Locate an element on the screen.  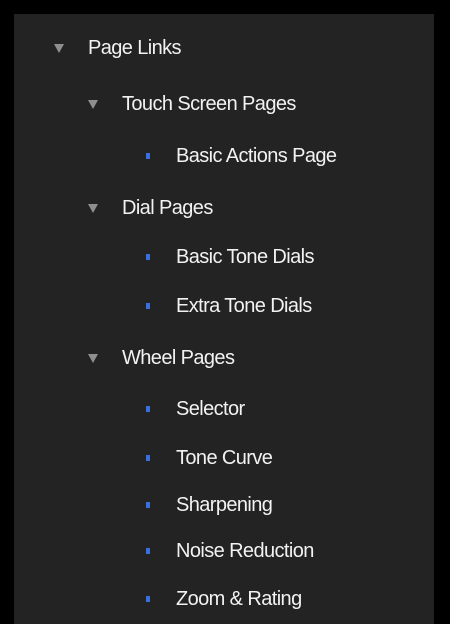
page-link-zoom-and-rating: Zoom & Rating is located at coordinates (224, 599).